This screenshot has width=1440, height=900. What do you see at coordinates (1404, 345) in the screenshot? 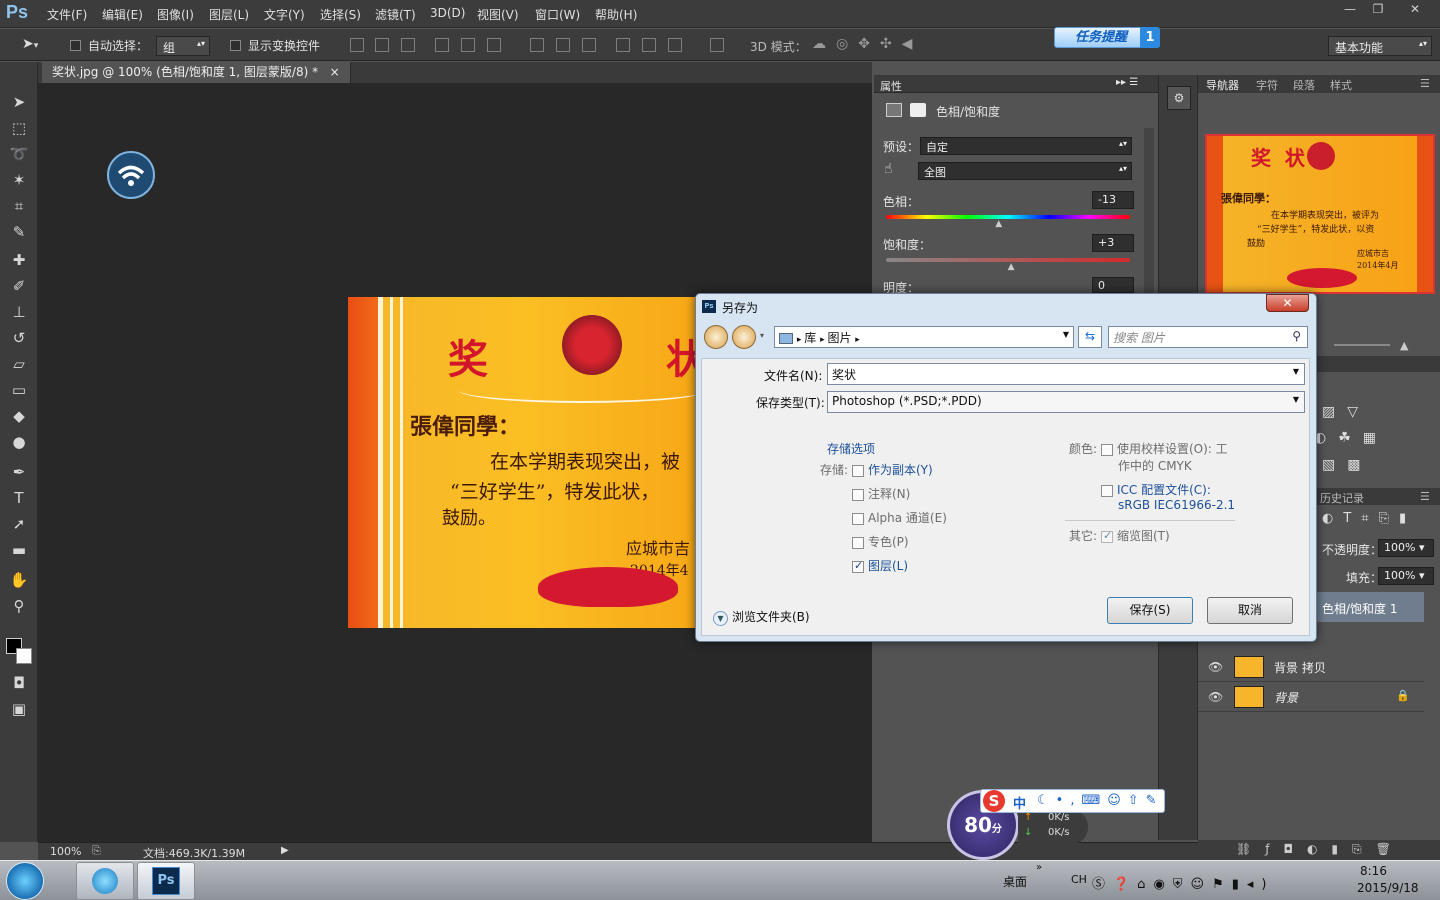
I see `zoom-in-icon: ▲` at bounding box center [1404, 345].